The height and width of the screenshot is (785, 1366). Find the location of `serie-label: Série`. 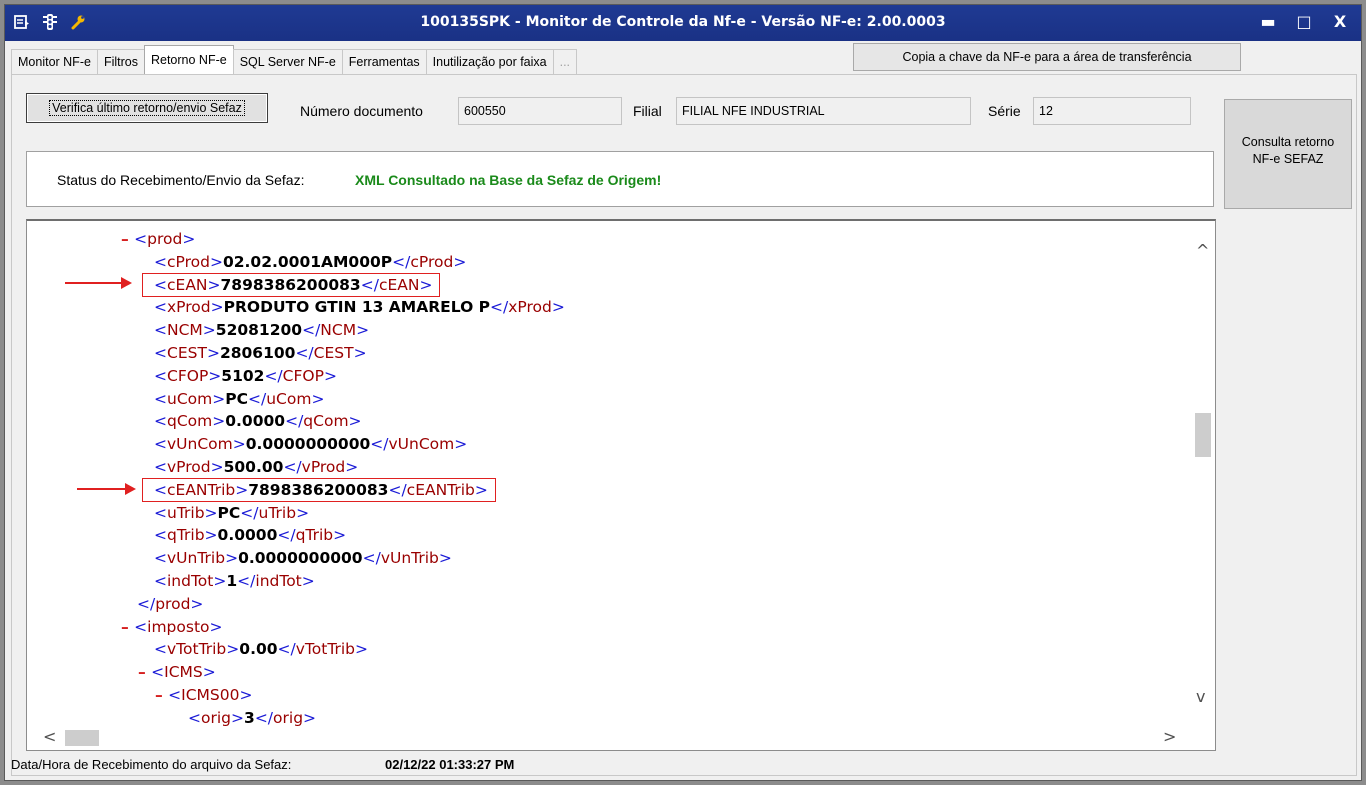

serie-label: Série is located at coordinates (1004, 111).